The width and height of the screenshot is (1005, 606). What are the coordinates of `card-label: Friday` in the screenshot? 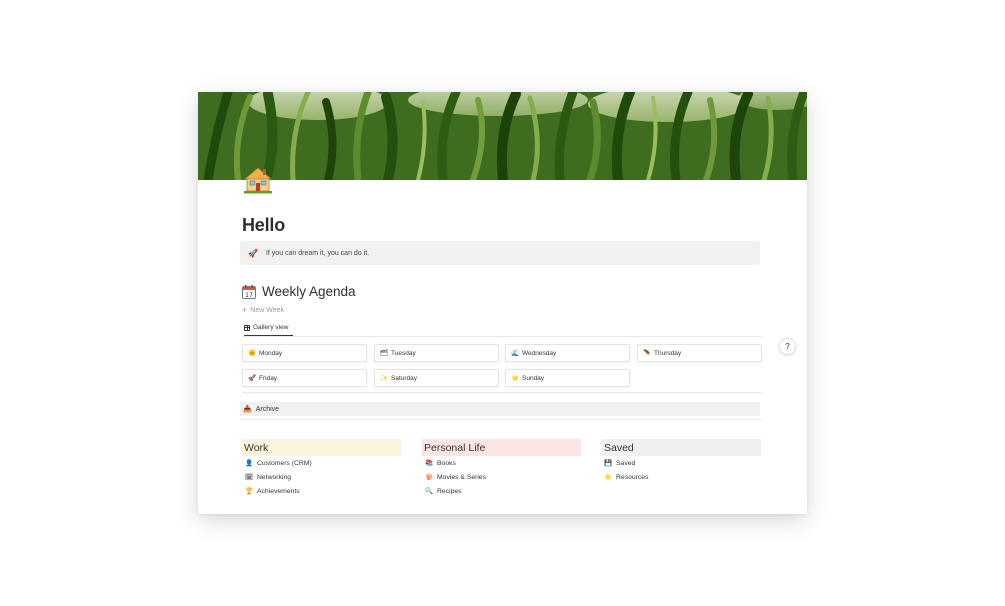 It's located at (268, 378).